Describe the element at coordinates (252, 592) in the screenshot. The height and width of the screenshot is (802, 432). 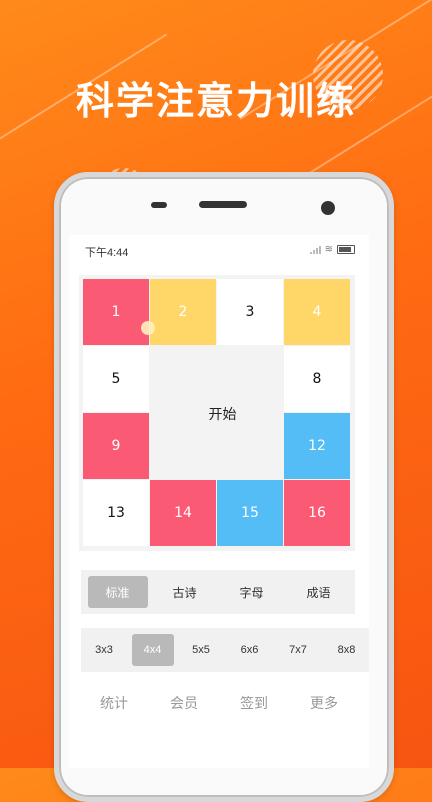
I see `mode-tab: 字母` at that location.